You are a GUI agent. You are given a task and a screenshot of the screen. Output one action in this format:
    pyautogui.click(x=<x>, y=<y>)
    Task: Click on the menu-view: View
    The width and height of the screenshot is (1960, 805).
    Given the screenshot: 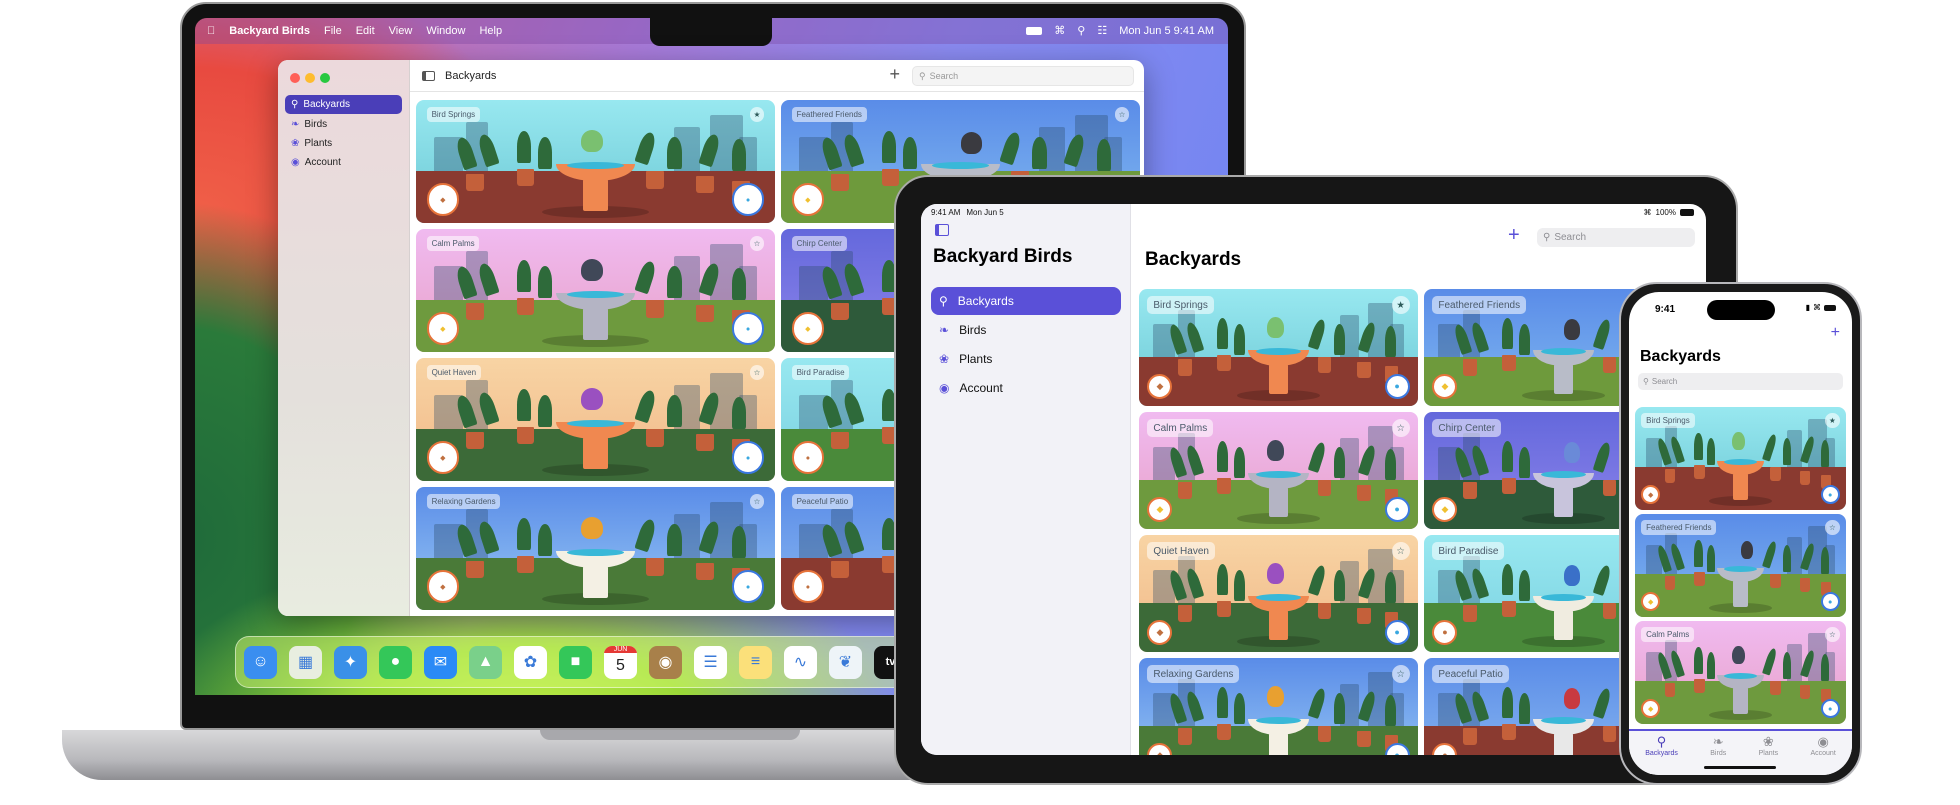 What is the action you would take?
    pyautogui.click(x=401, y=31)
    